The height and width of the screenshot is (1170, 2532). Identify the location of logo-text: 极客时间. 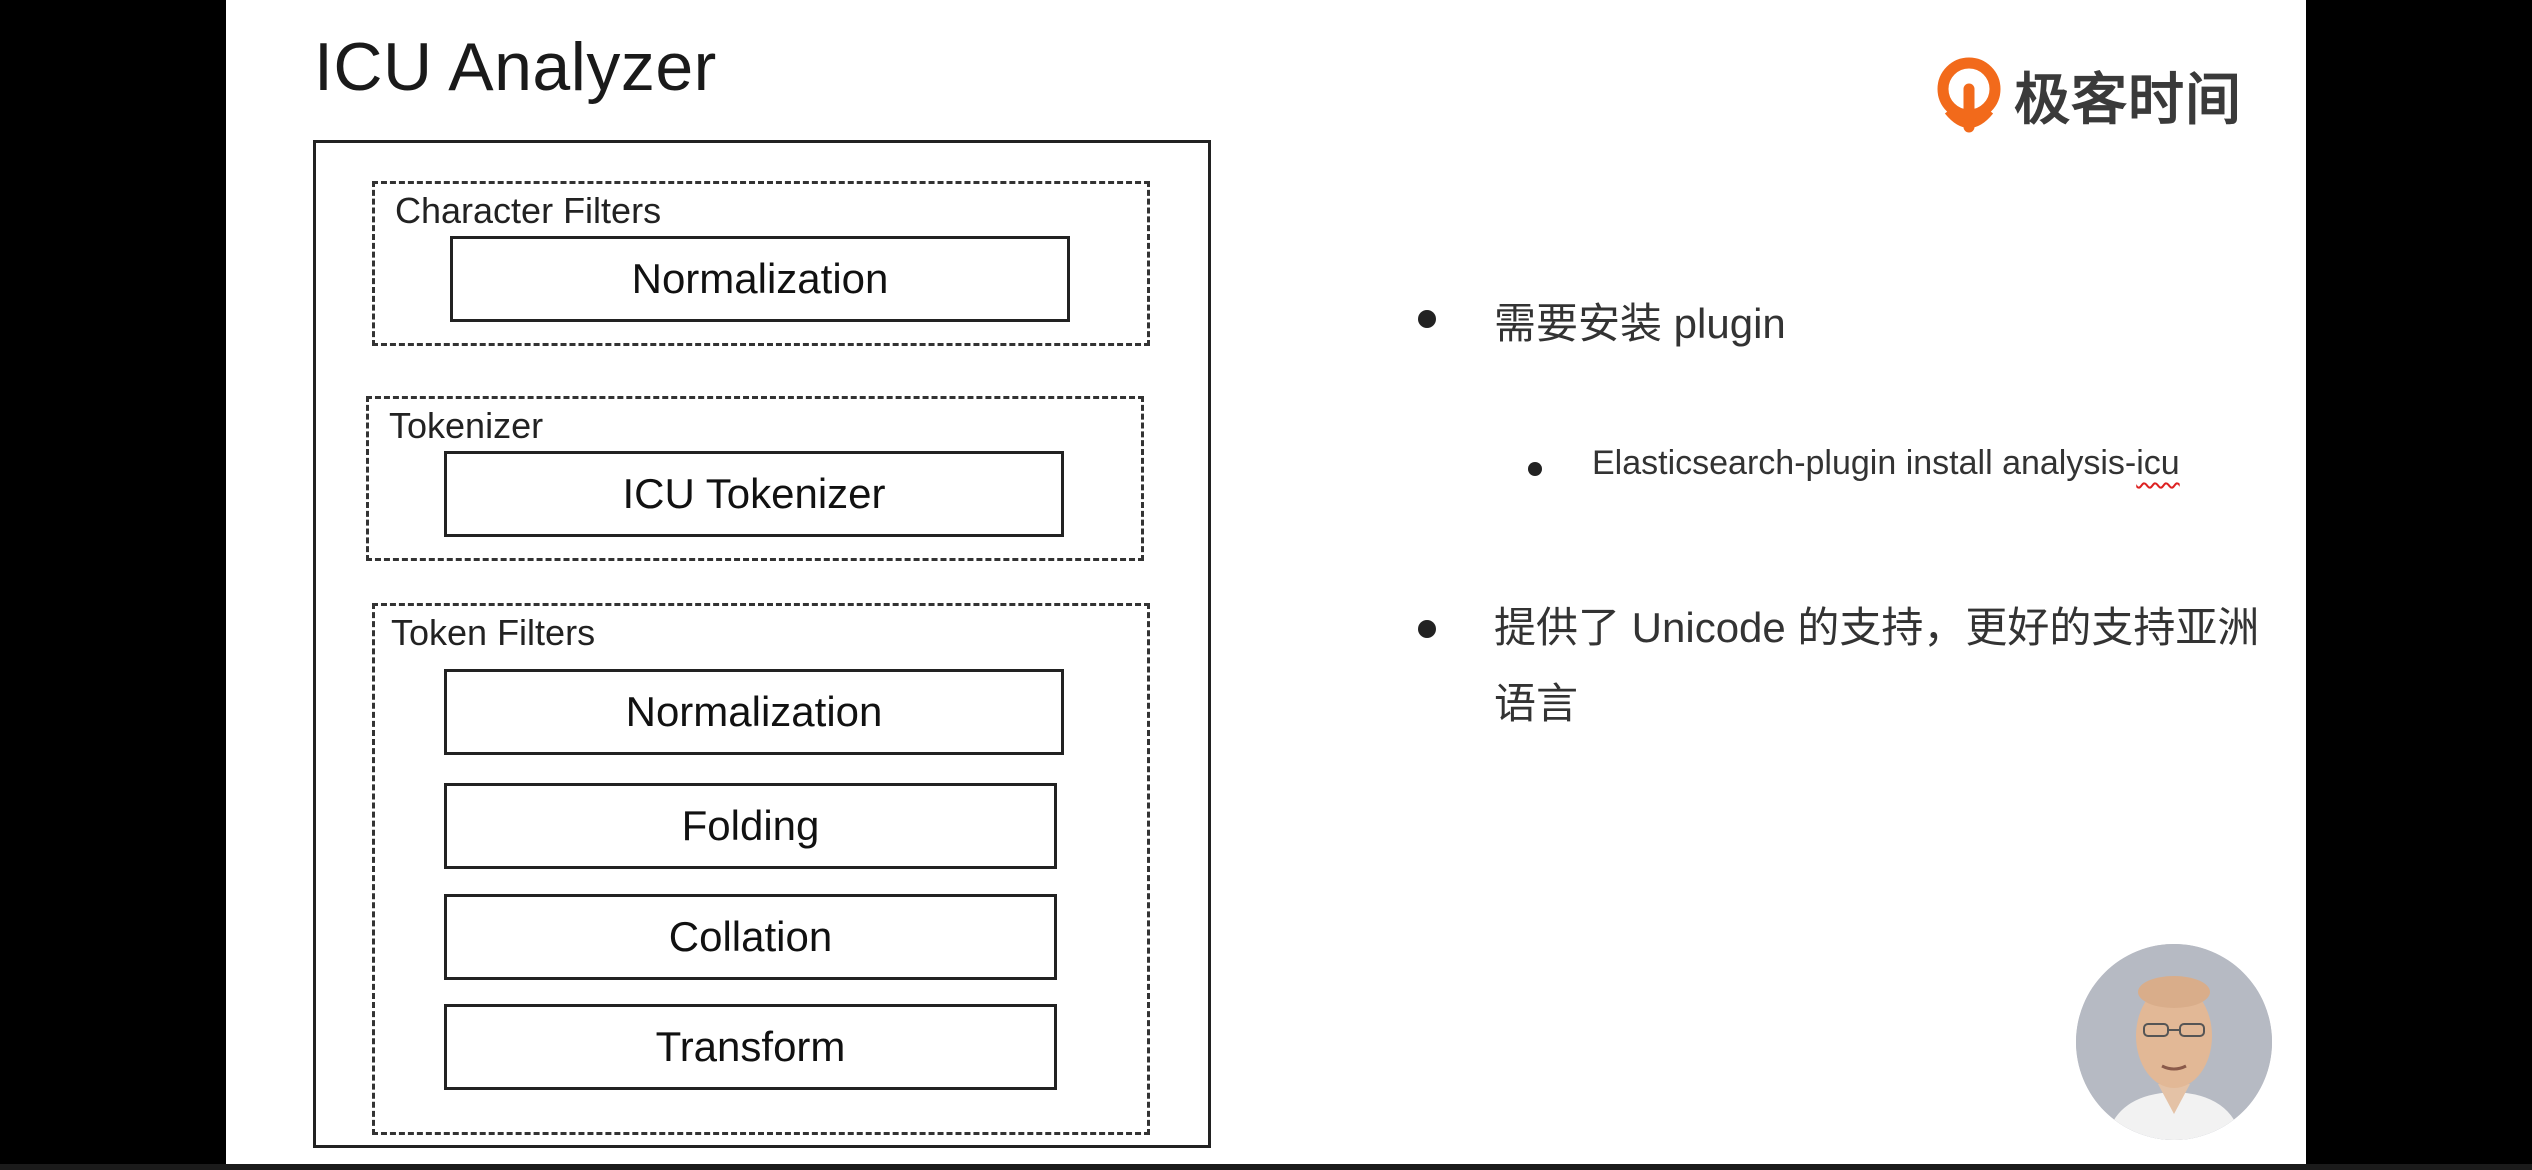
(2128, 99).